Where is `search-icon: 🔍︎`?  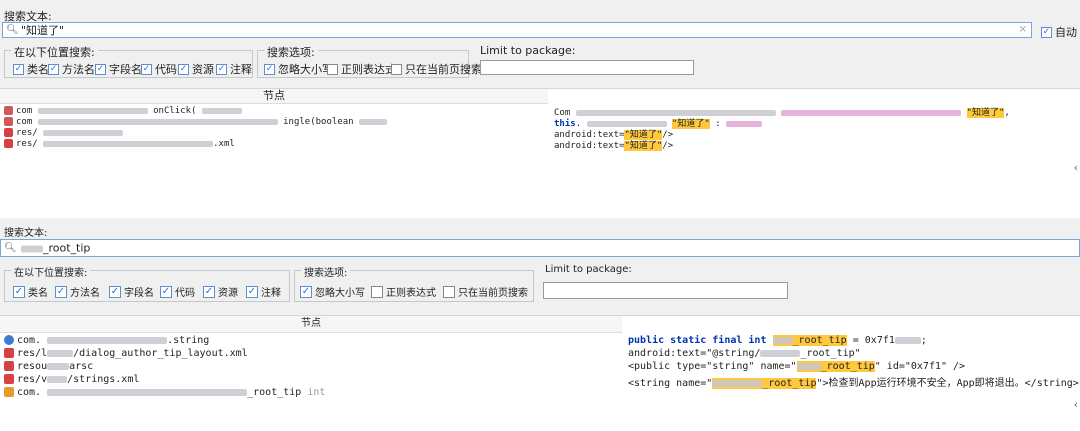 search-icon: 🔍︎ is located at coordinates (10, 248).